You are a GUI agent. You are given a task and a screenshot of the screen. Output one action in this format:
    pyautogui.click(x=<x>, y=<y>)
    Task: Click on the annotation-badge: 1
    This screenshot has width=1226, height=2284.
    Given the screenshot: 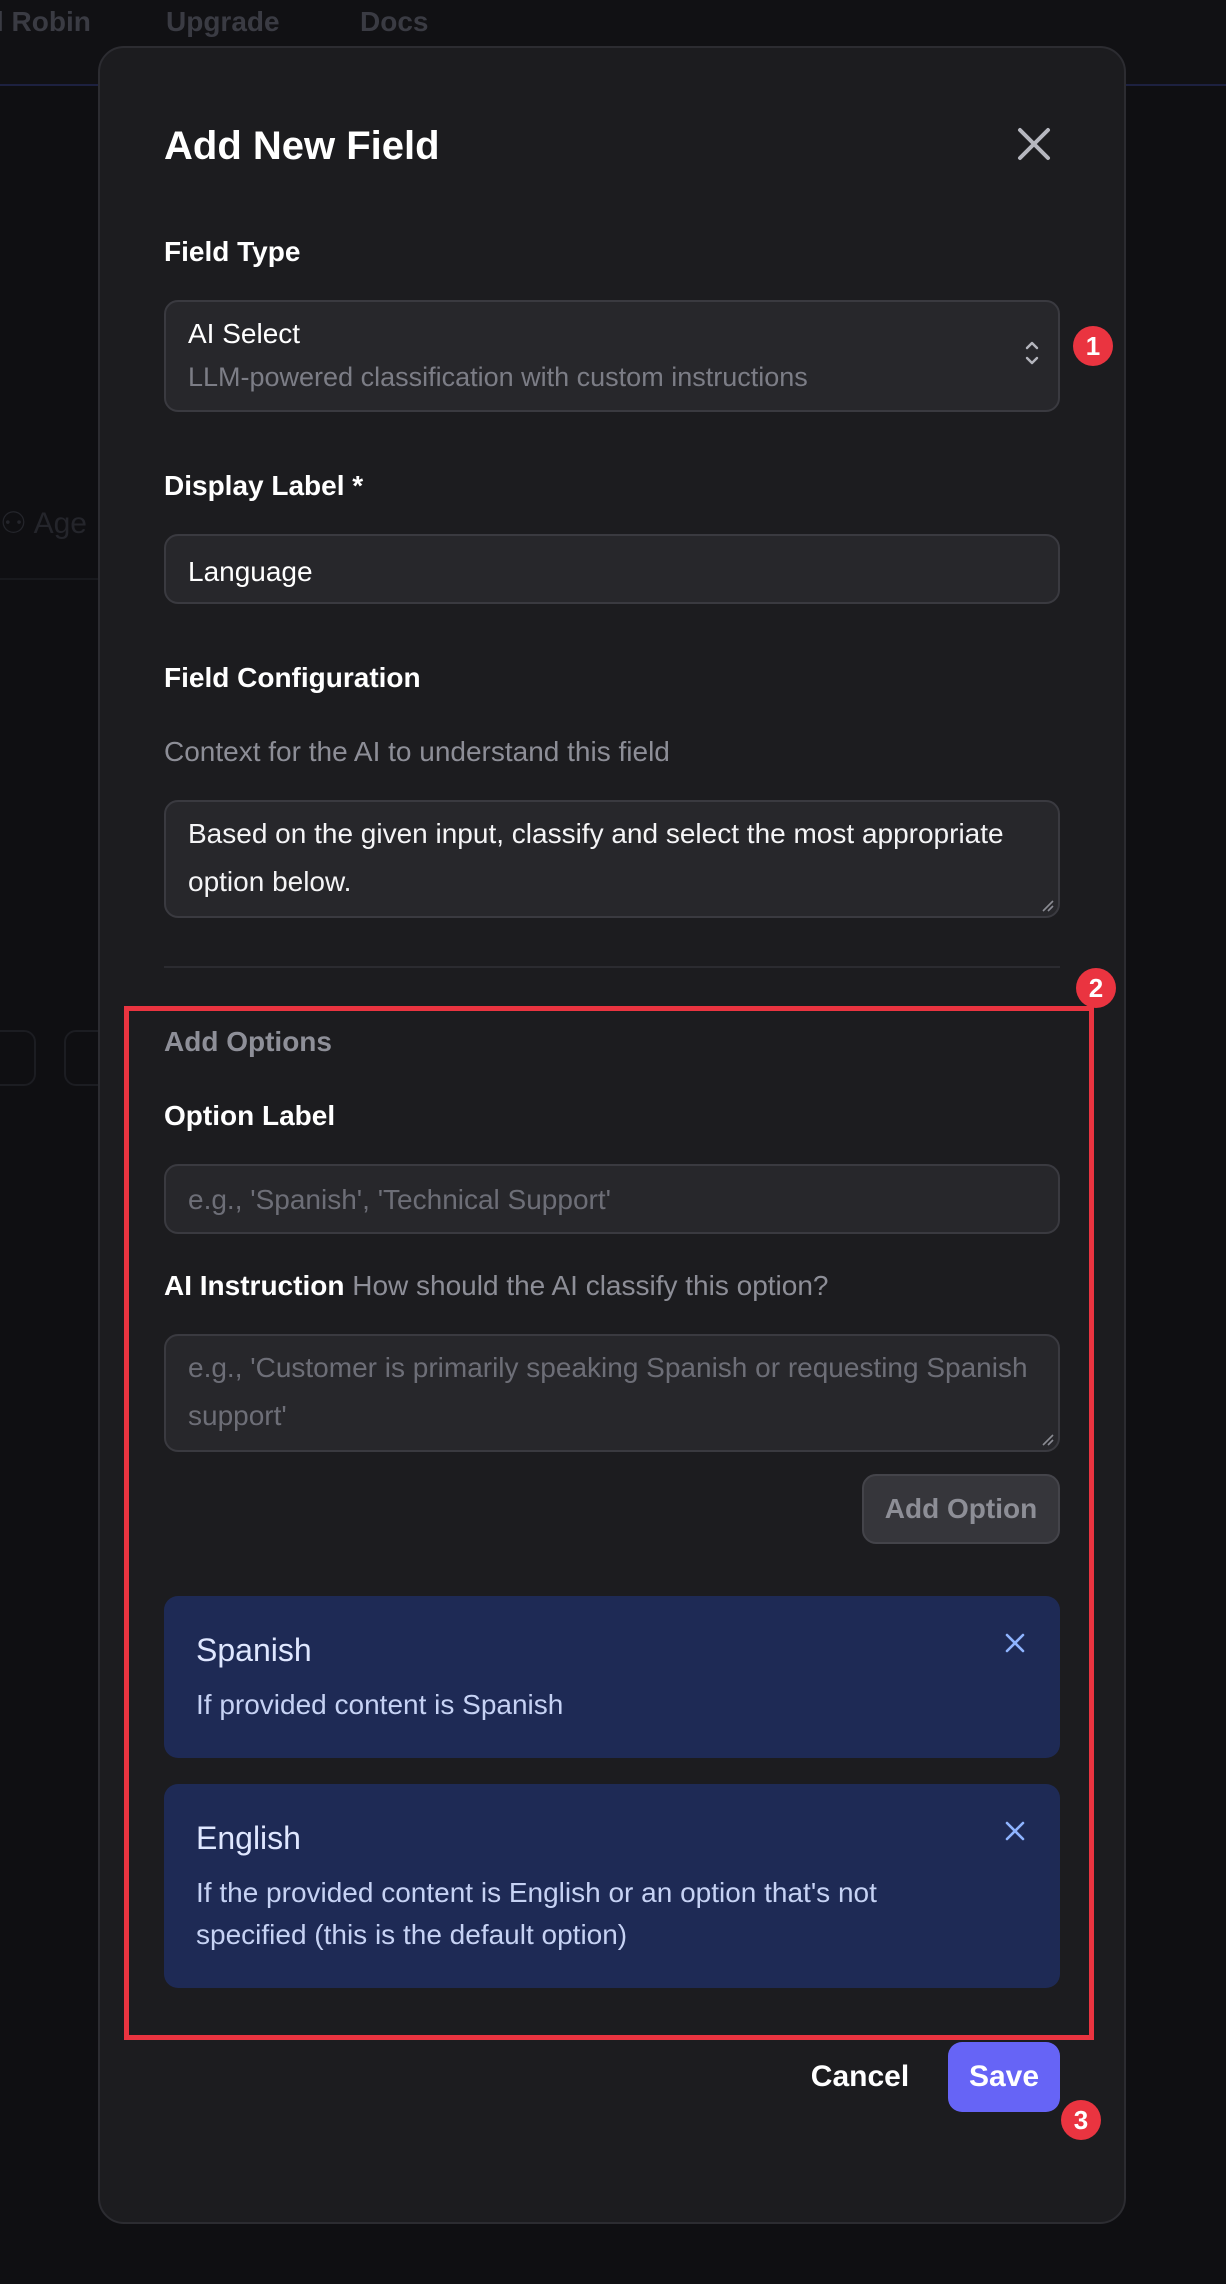 What is the action you would take?
    pyautogui.click(x=1093, y=346)
    